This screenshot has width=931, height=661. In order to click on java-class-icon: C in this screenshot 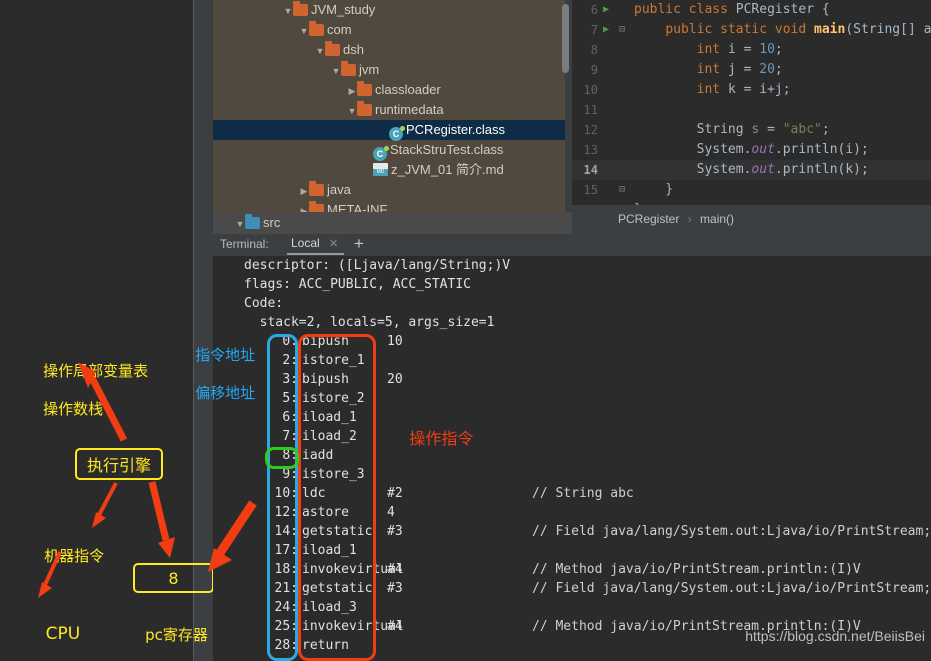, I will do `click(381, 153)`.